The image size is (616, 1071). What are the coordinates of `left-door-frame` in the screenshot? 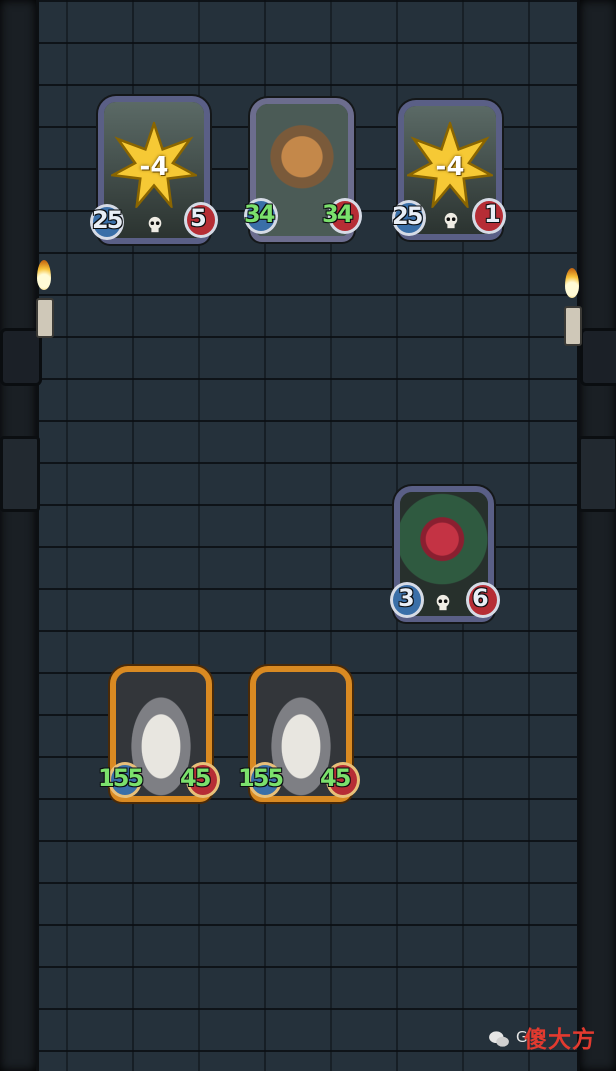 It's located at (19, 535).